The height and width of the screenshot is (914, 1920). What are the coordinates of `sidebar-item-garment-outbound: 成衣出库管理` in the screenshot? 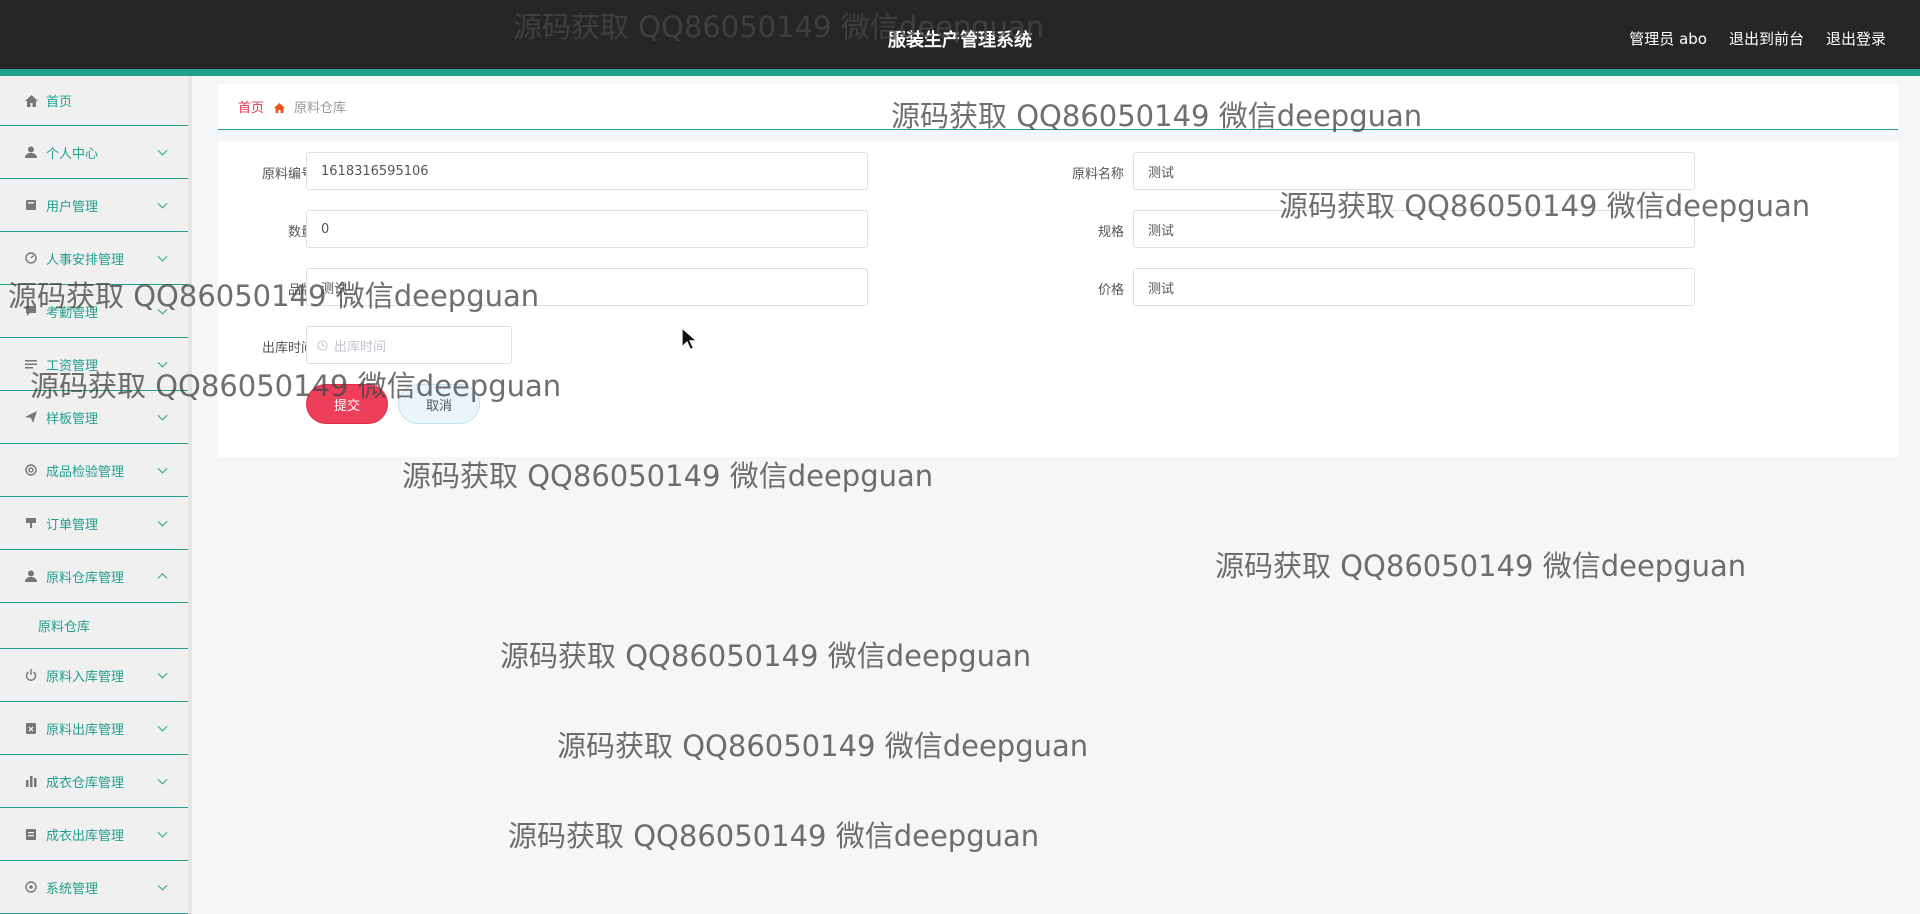 It's located at (94, 834).